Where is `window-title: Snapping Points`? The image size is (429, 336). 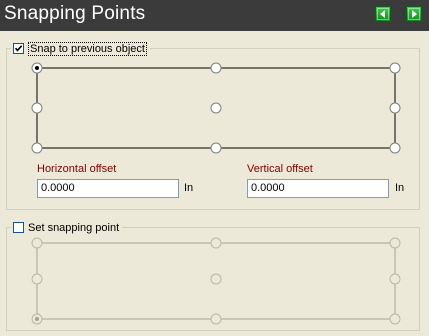
window-title: Snapping Points is located at coordinates (75, 13).